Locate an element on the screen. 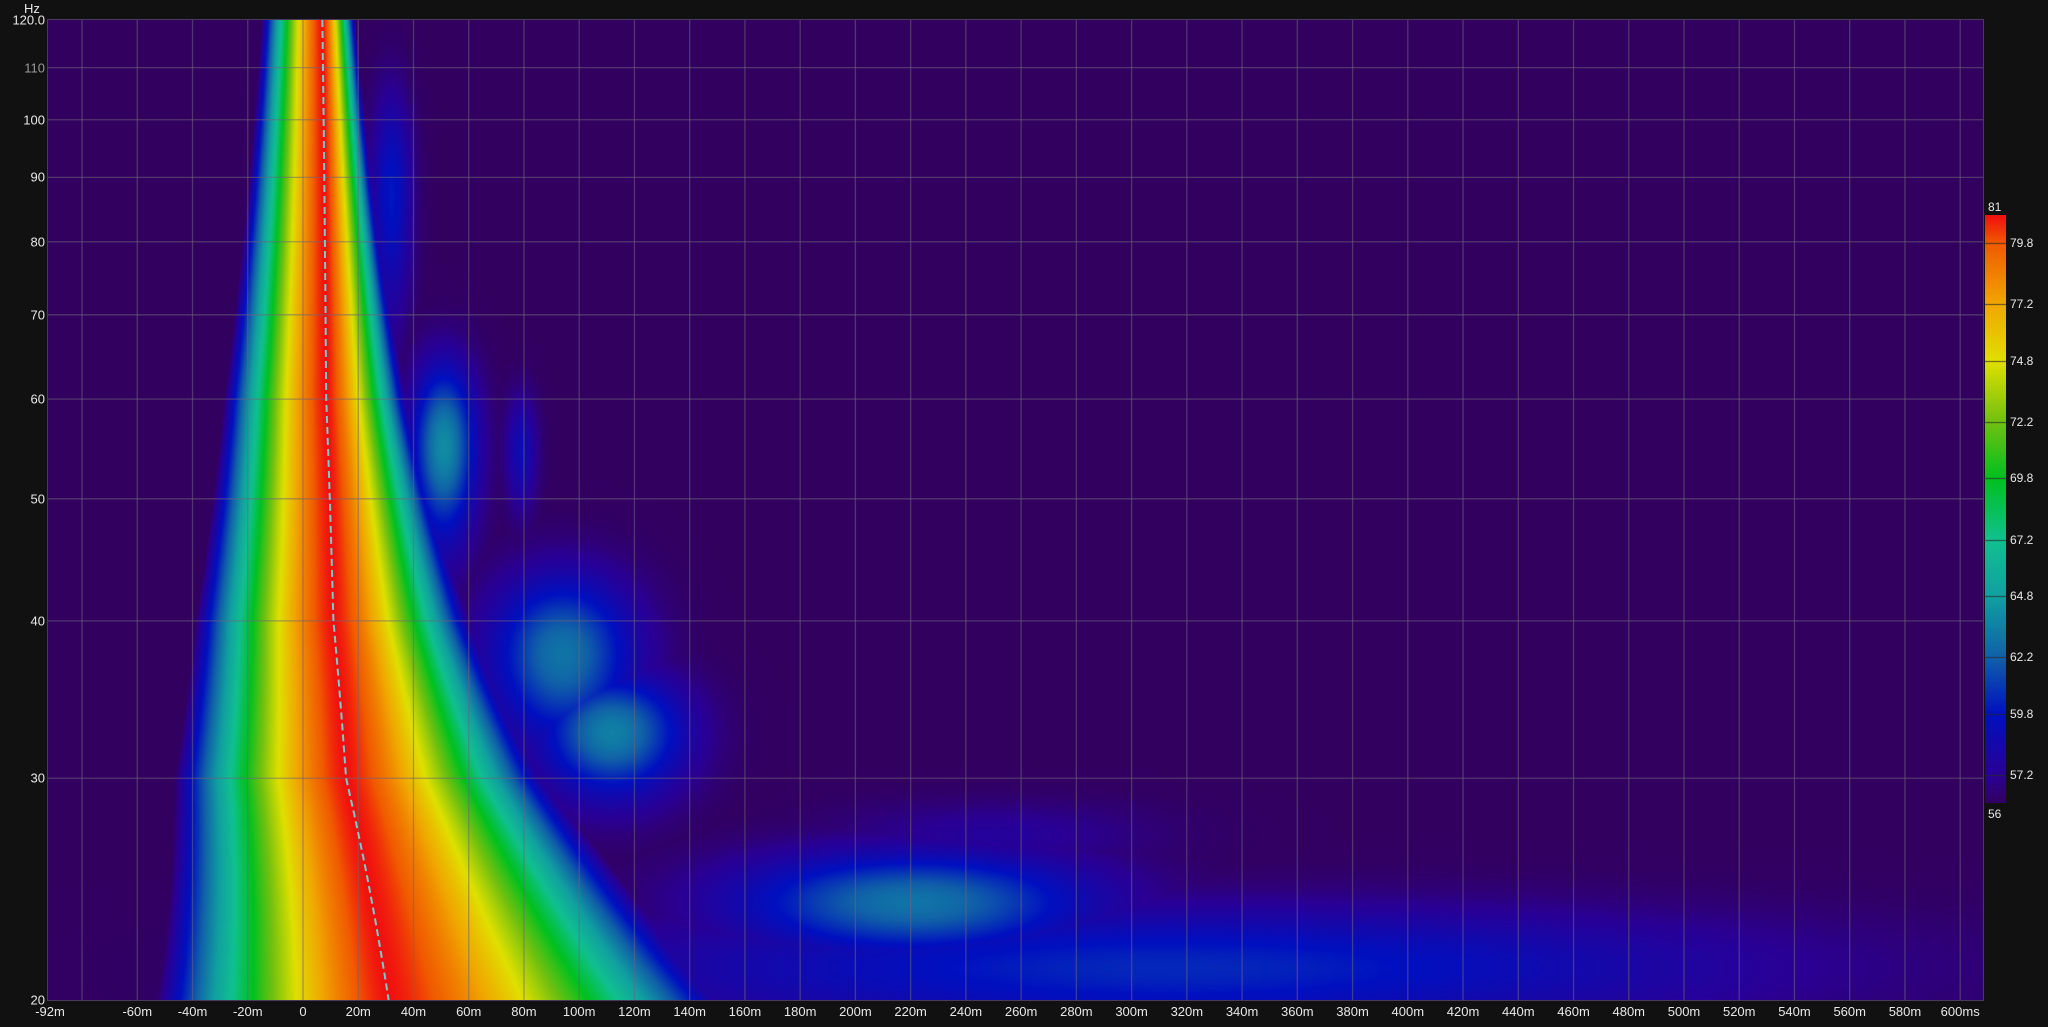 The width and height of the screenshot is (2048, 1027). x-tick-label: 140m is located at coordinates (689, 1011).